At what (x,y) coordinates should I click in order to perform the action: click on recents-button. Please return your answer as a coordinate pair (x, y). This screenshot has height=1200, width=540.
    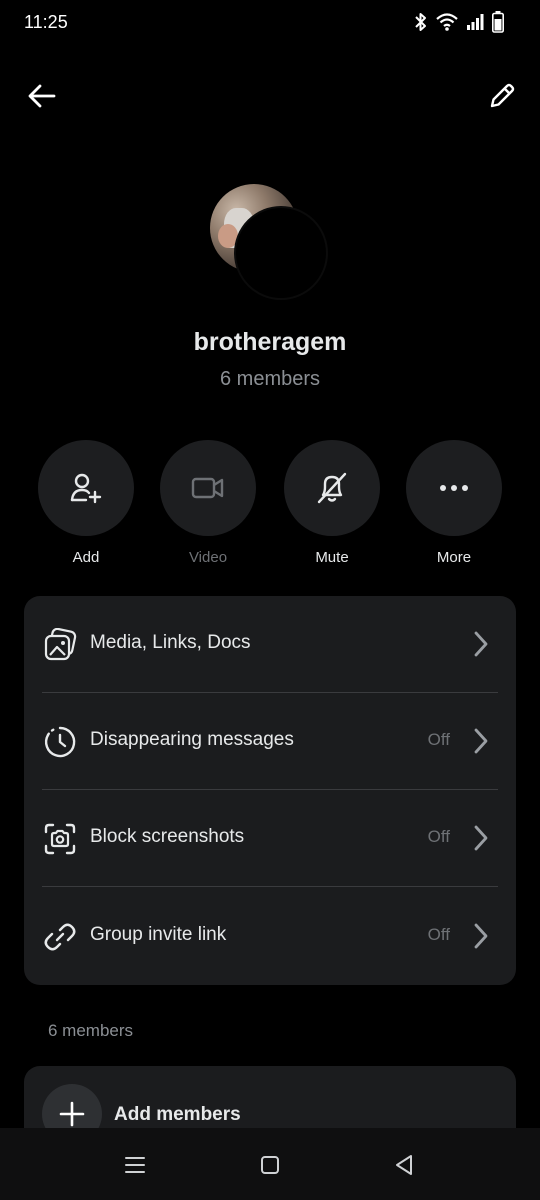
    Looking at the image, I should click on (135, 1165).